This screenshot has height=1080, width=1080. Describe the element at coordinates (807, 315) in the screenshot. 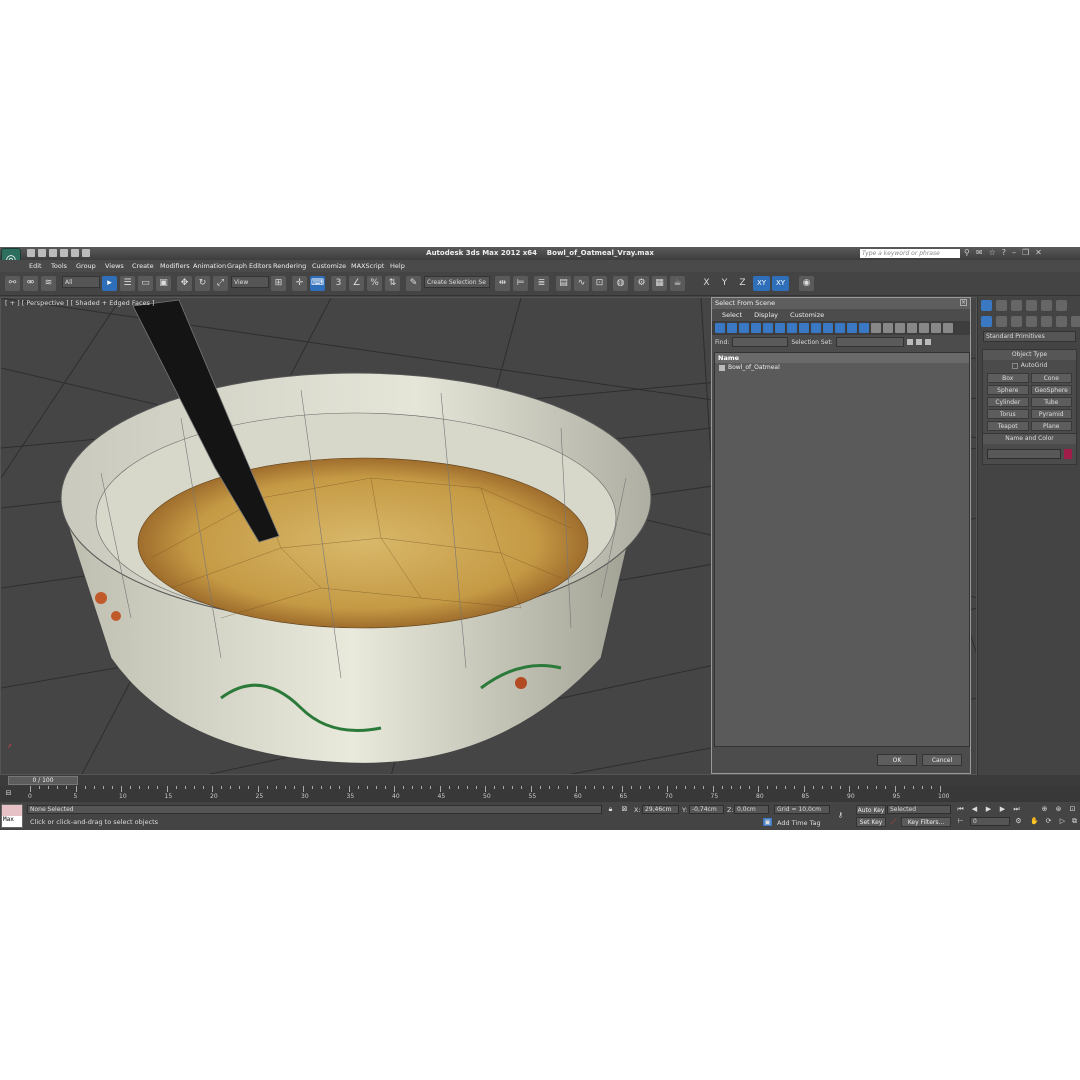

I see `dialog-menu-customize: Customize` at that location.